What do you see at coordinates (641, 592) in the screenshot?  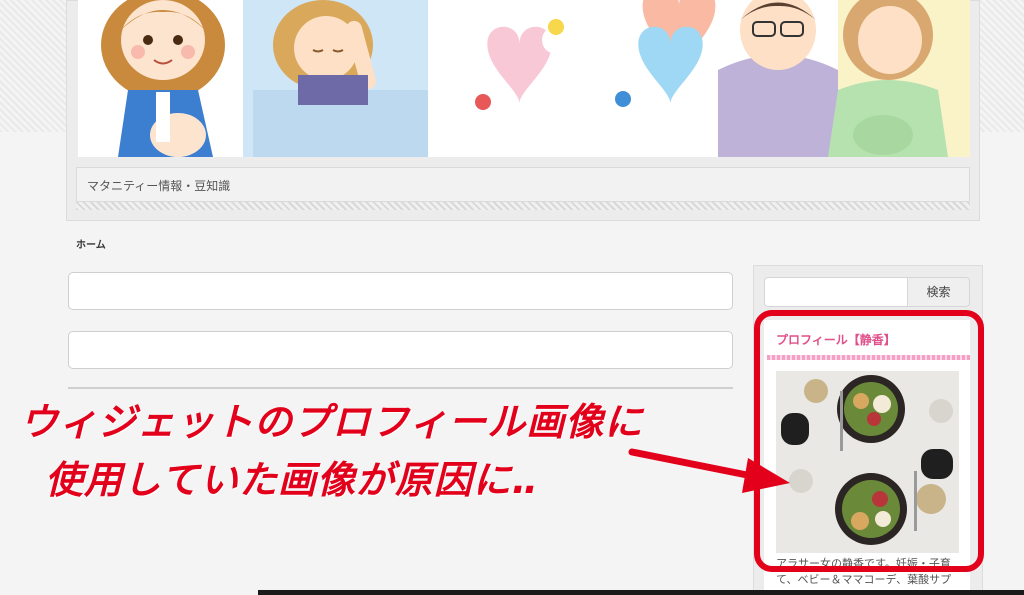 I see `bottom-taskbar-strip` at bounding box center [641, 592].